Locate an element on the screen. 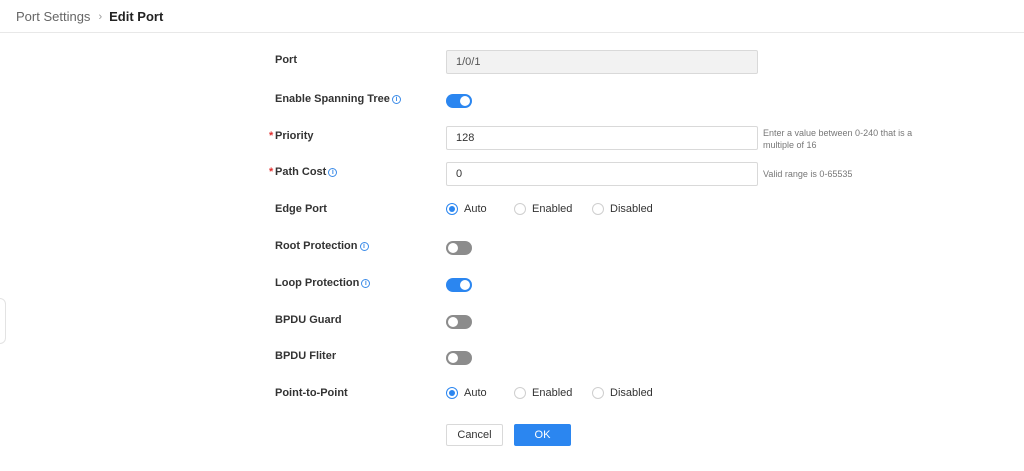 This screenshot has width=1024, height=471. bpdu-filter-toggle is located at coordinates (459, 358).